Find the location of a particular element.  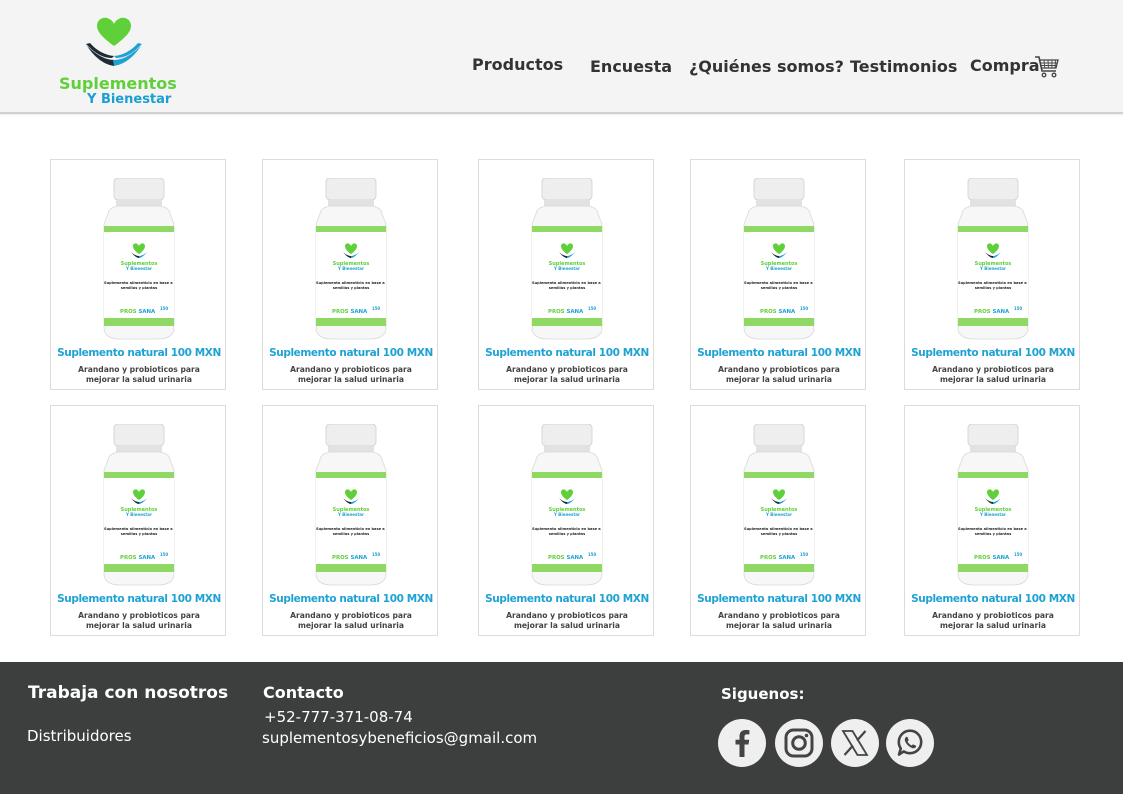

logo-text-line1: Suplementos is located at coordinates (118, 83).